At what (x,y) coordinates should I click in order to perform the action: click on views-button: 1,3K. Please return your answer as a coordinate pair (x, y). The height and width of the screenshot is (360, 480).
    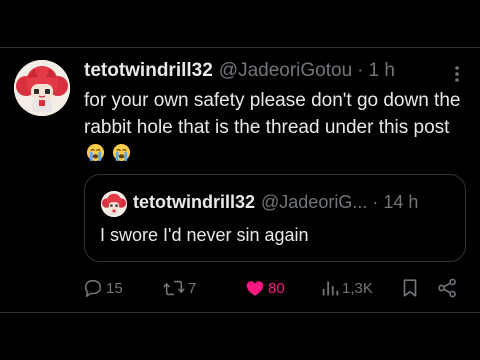
    Looking at the image, I should click on (346, 288).